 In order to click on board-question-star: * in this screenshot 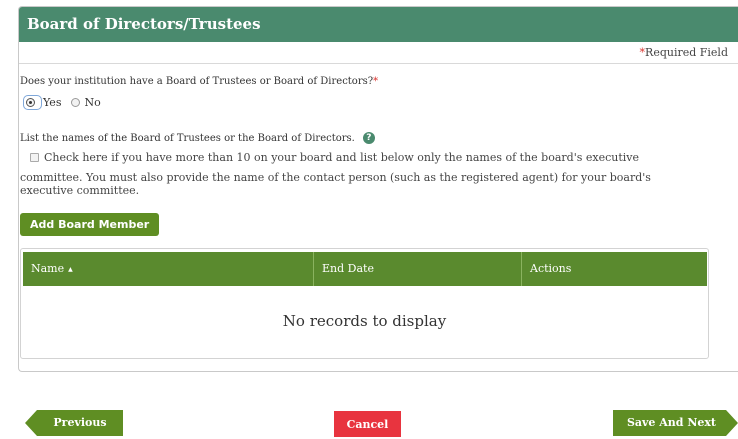, I will do `click(376, 81)`.